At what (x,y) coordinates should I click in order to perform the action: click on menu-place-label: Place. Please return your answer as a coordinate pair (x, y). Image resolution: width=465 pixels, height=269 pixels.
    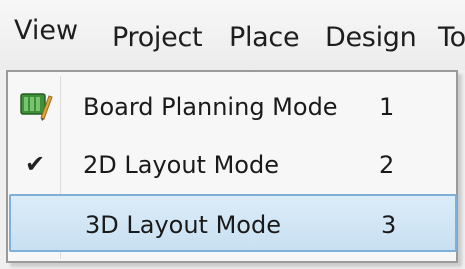
    Looking at the image, I should click on (264, 37).